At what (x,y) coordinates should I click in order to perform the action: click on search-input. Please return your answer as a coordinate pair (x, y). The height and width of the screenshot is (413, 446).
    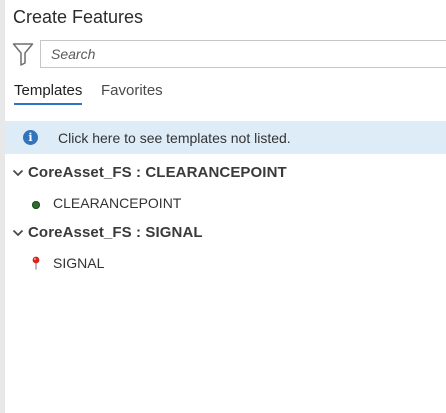
    Looking at the image, I should click on (243, 54).